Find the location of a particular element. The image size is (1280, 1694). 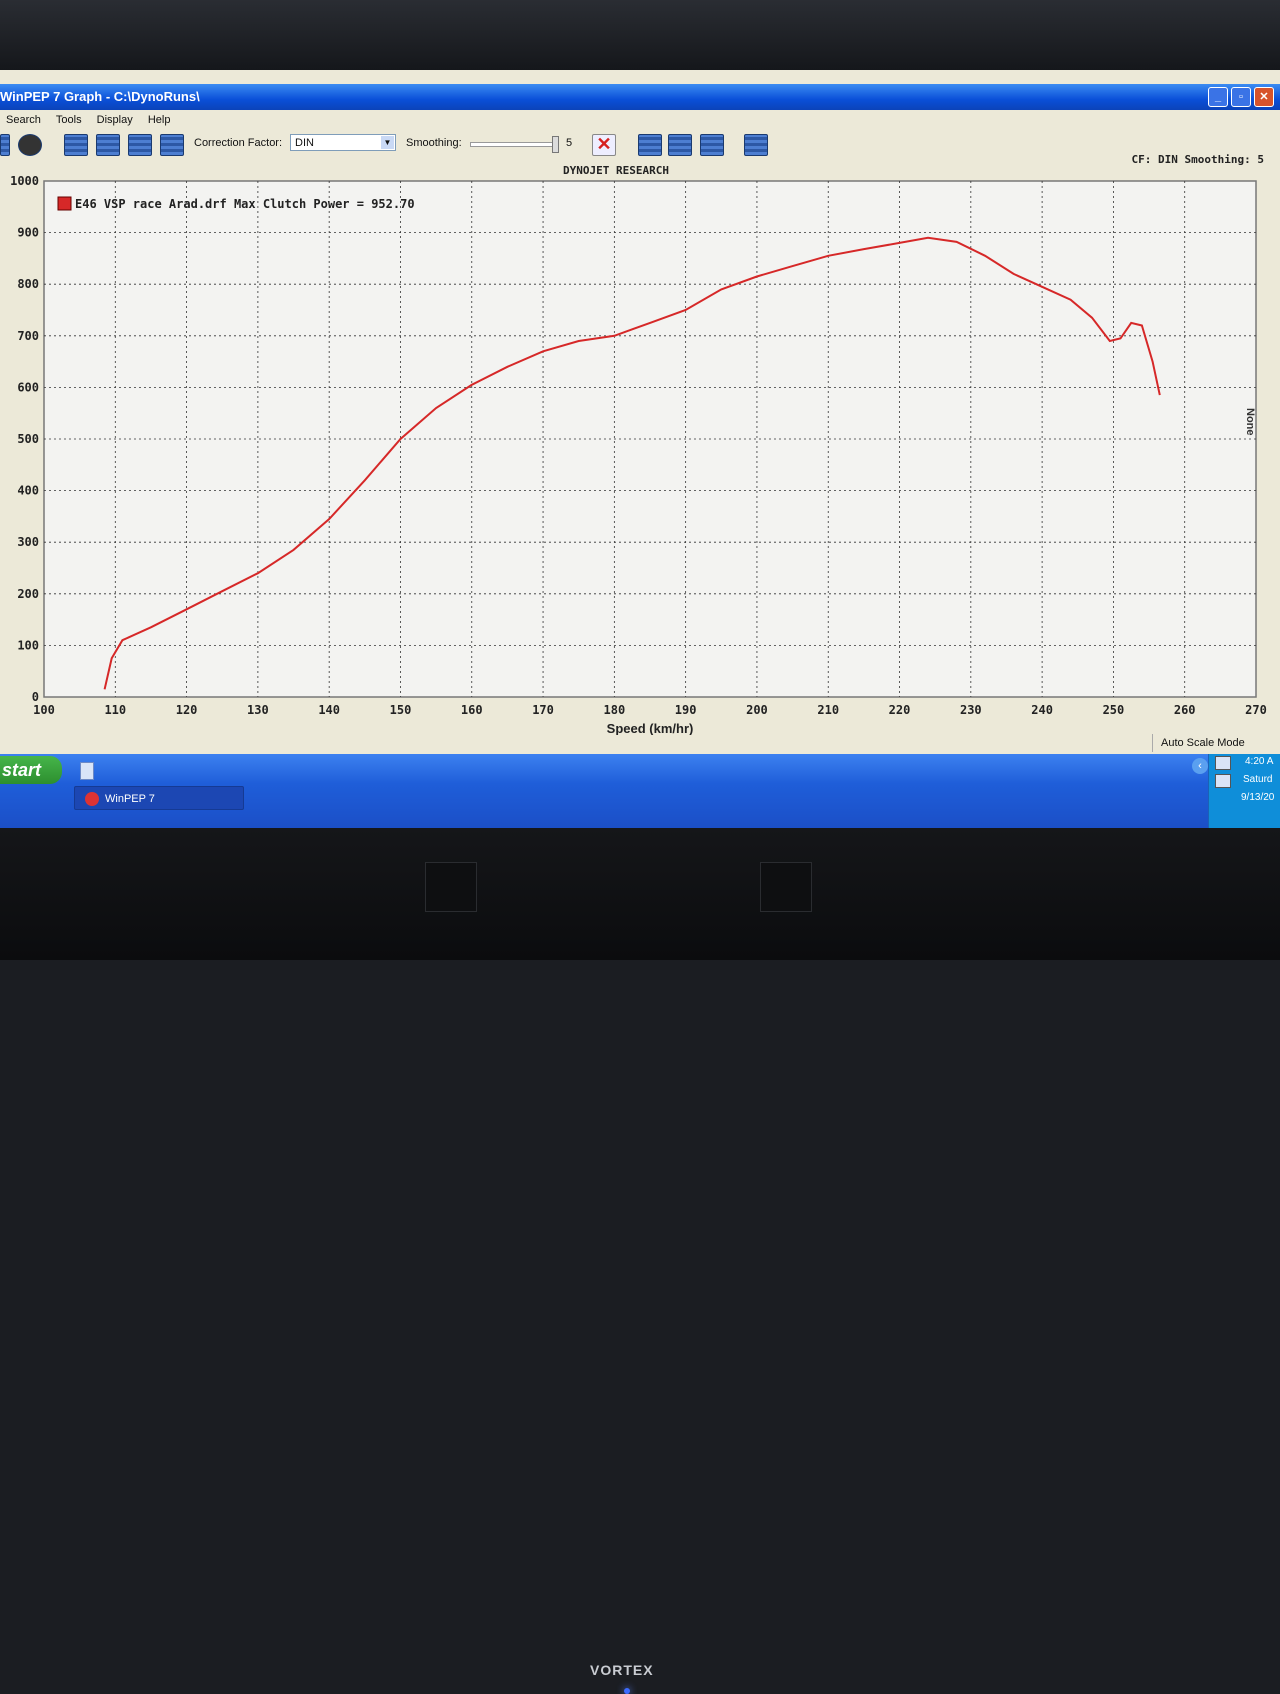

close-button: ✕ is located at coordinates (1264, 97).